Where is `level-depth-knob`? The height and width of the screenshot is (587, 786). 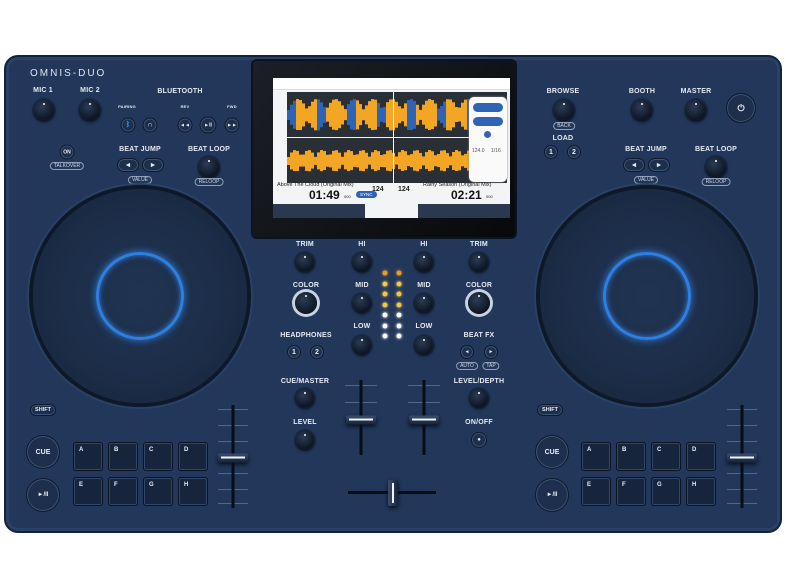
level-depth-knob is located at coordinates (479, 398).